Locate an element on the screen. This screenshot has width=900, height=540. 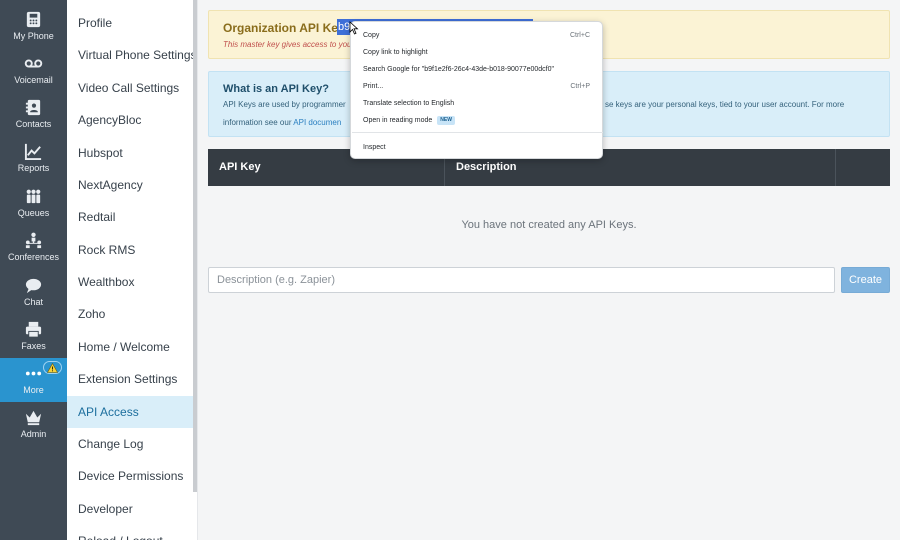
context-menu-item-inspect: Inspect is located at coordinates (476, 147).